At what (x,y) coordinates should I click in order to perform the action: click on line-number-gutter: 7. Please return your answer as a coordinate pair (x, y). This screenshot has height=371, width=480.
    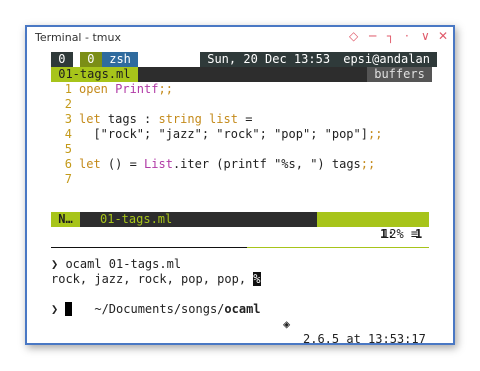
    Looking at the image, I should click on (68, 179).